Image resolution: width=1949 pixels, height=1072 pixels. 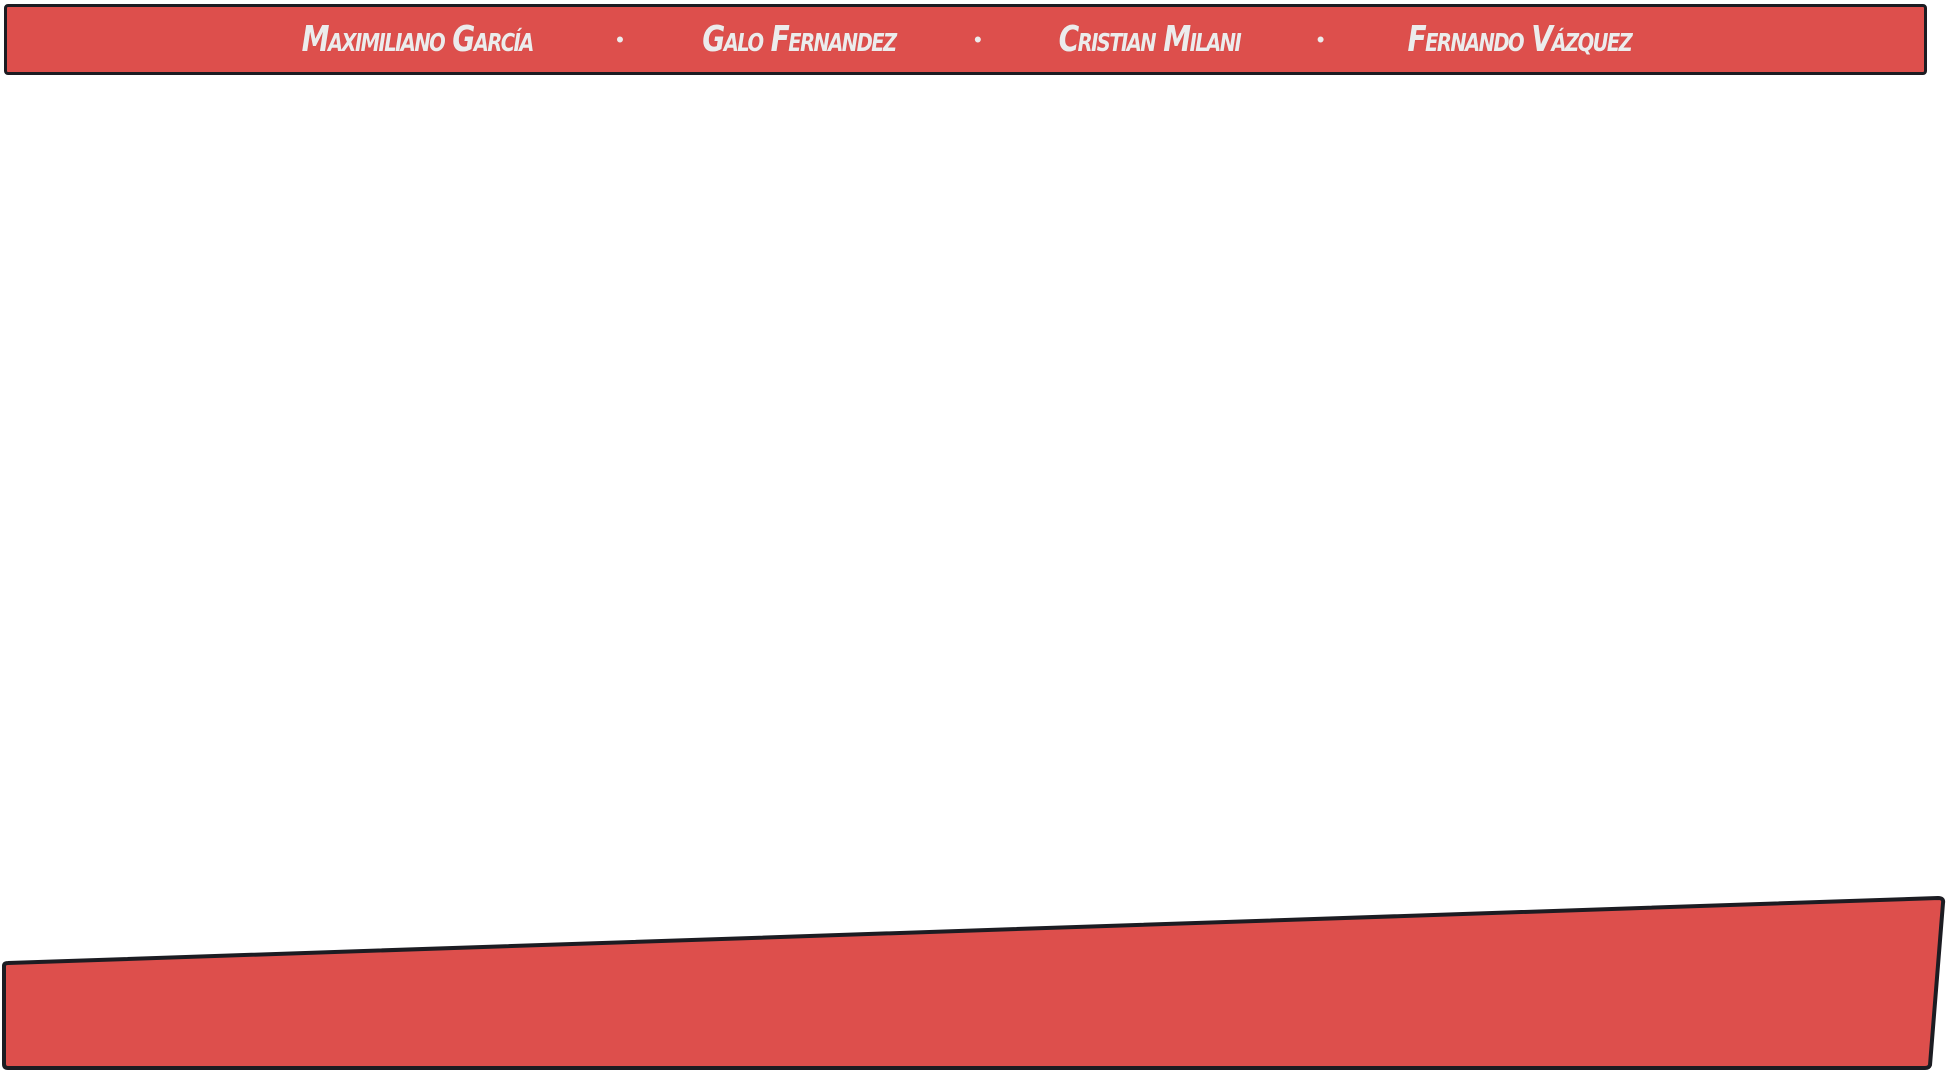 I want to click on name-cristian-milani: Cristian Milani, so click(x=1149, y=39).